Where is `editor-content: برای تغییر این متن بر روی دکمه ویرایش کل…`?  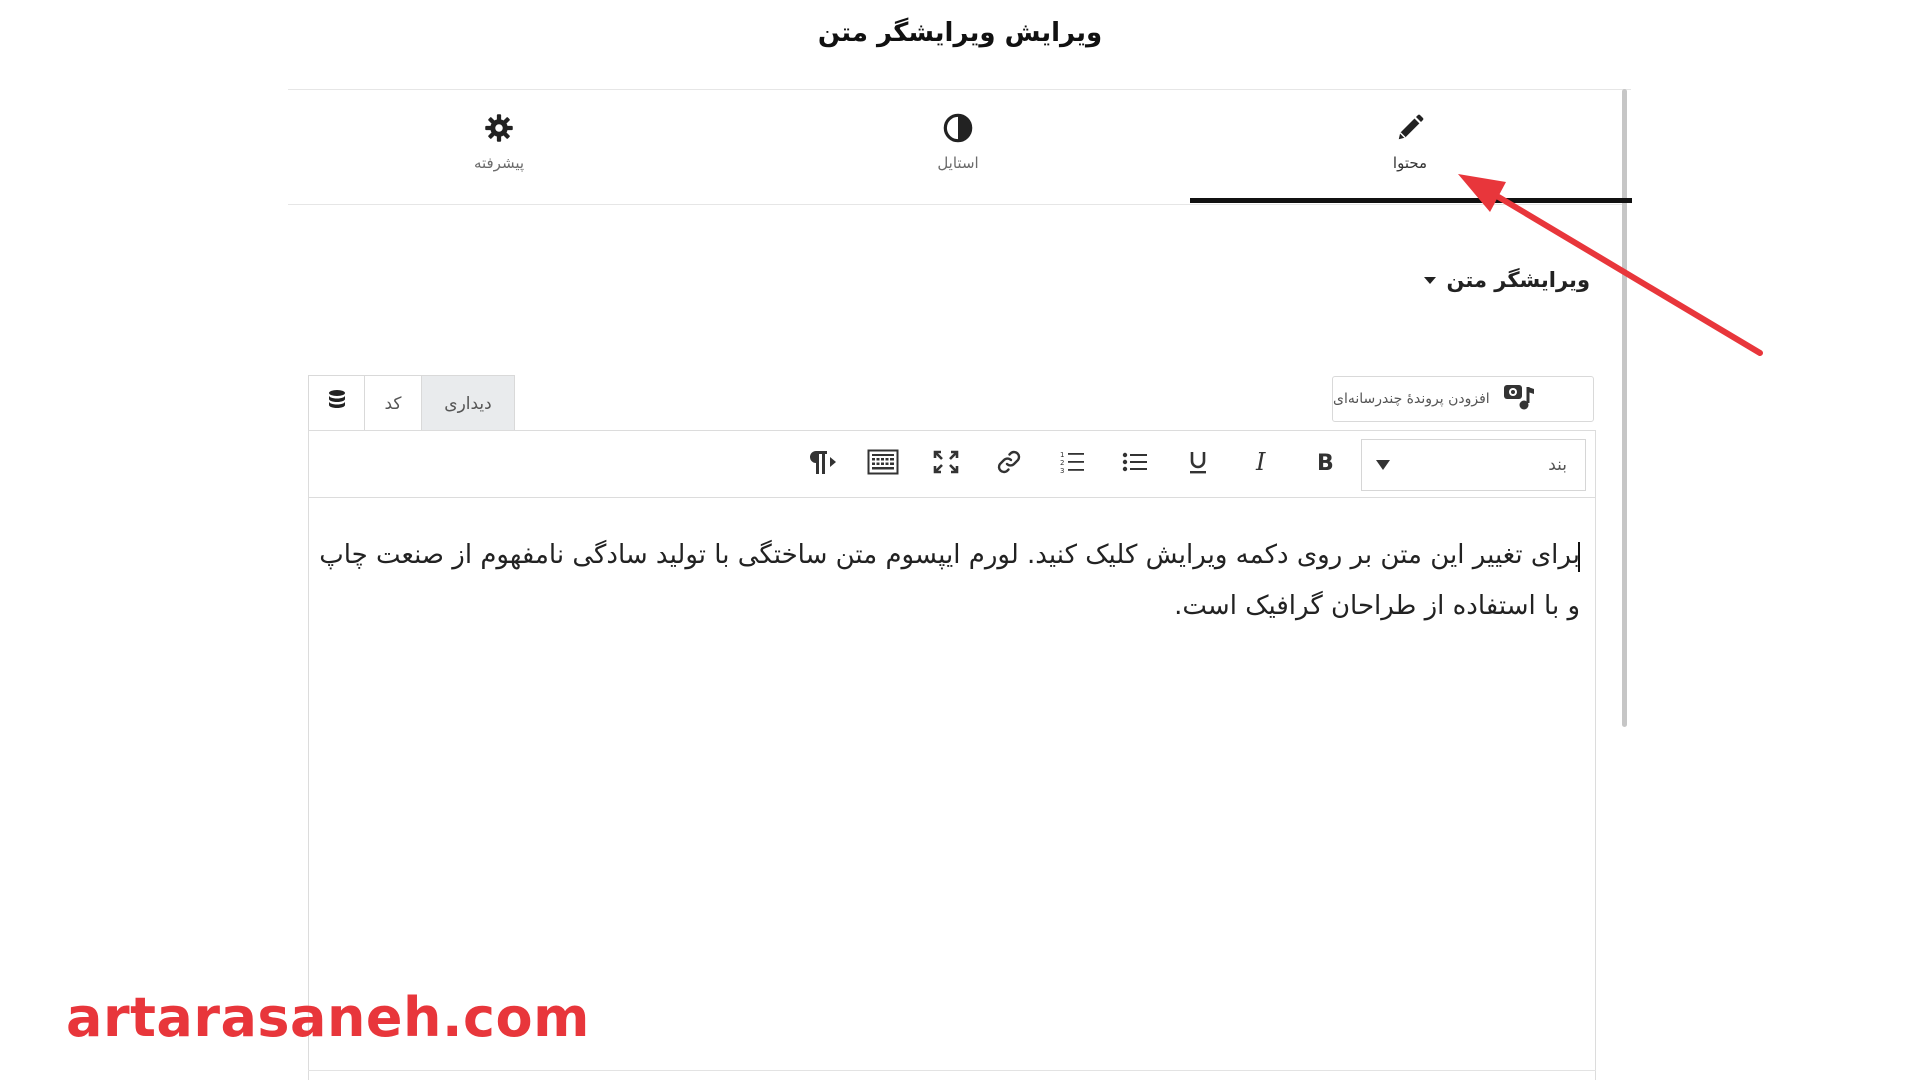
editor-content: برای تغییر این متن بر روی دکمه ویرایش کل… is located at coordinates (949, 581).